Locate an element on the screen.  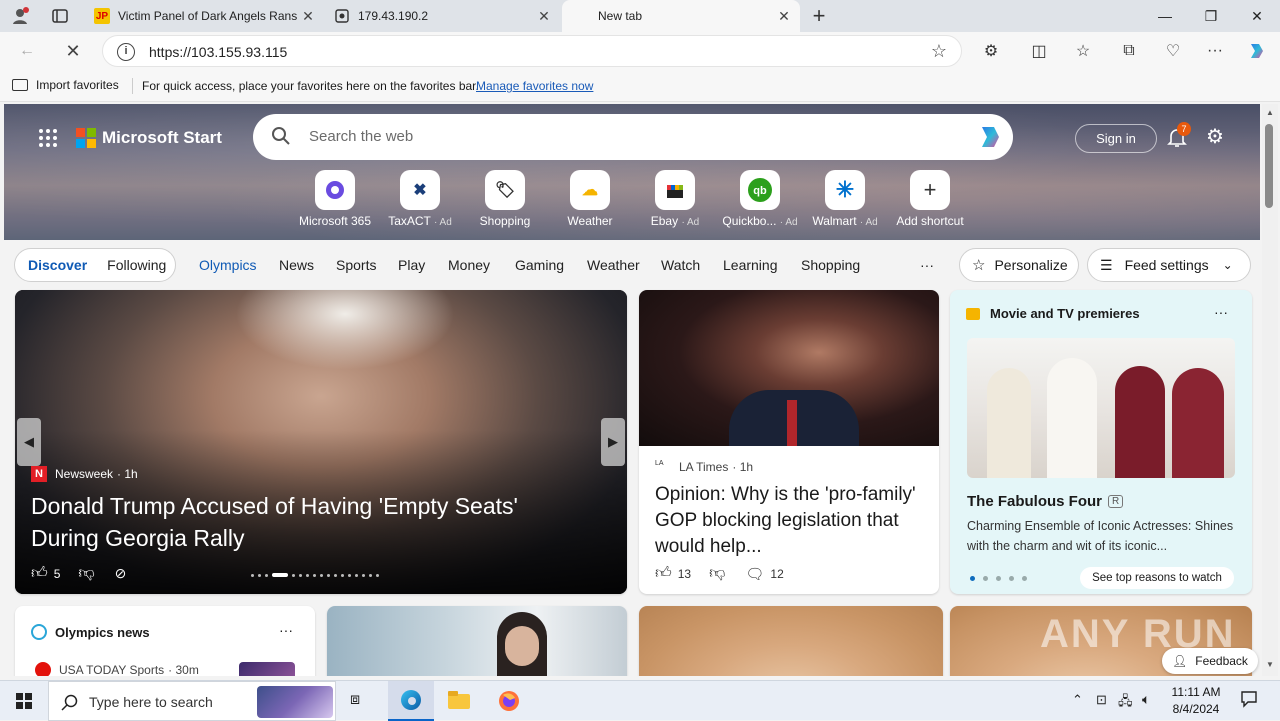
scrollbar-thumb is located at coordinates (1269, 166).